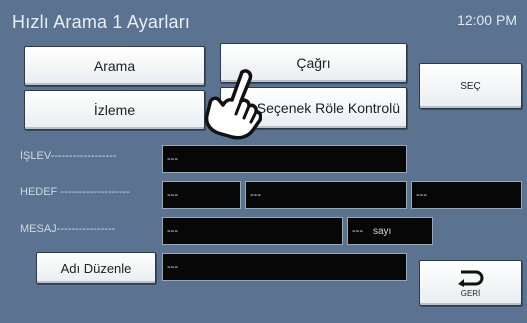 This screenshot has width=527, height=323. Describe the element at coordinates (68, 229) in the screenshot. I see `mesaj-label: MESAJ----------------` at that location.